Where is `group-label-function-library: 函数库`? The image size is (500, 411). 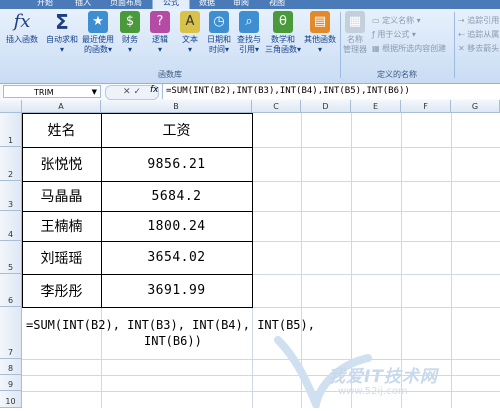 group-label-function-library: 函数库 is located at coordinates (170, 74).